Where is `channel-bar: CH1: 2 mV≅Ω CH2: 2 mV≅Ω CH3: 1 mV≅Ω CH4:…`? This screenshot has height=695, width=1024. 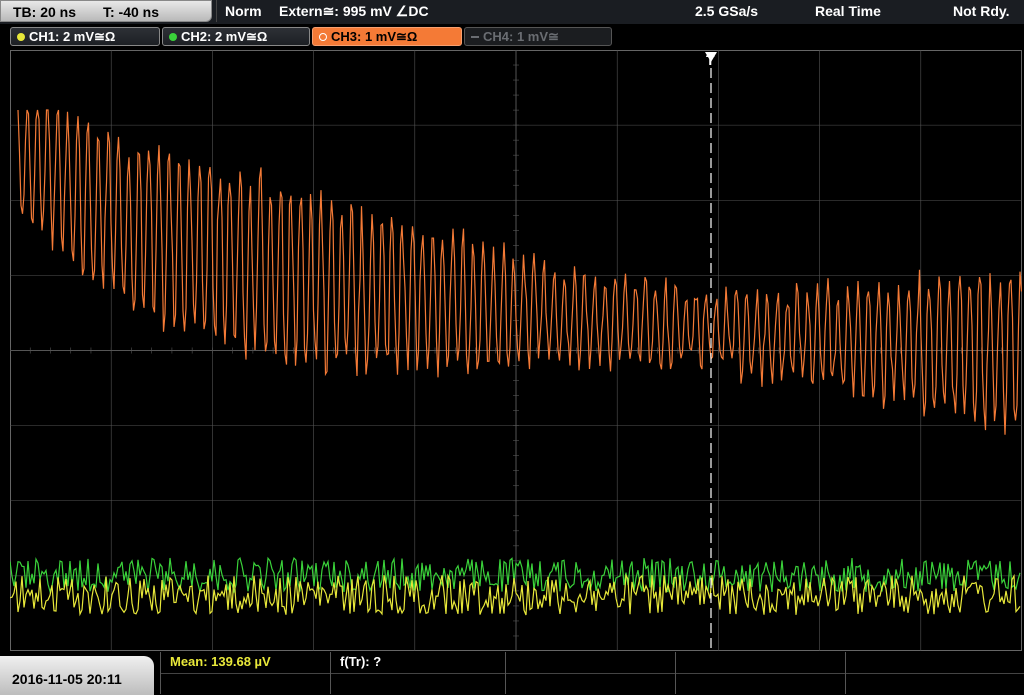 channel-bar: CH1: 2 mV≅Ω CH2: 2 mV≅Ω CH3: 1 mV≅Ω CH4:… is located at coordinates (512, 37).